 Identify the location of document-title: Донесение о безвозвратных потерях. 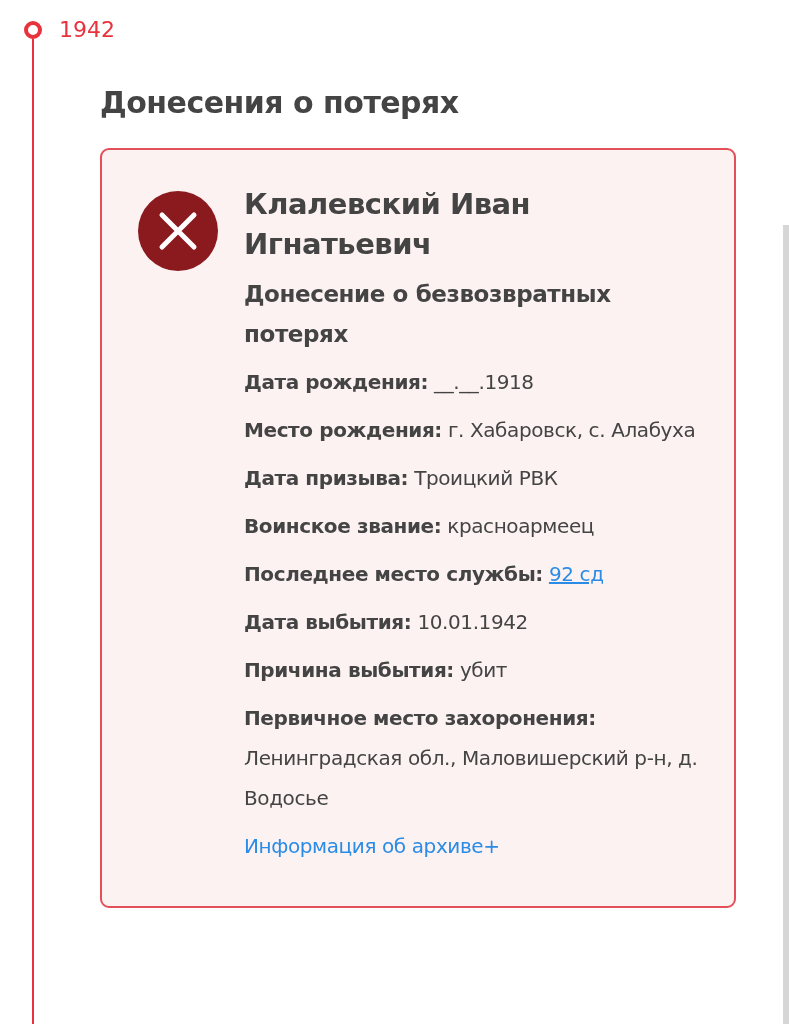
(428, 314).